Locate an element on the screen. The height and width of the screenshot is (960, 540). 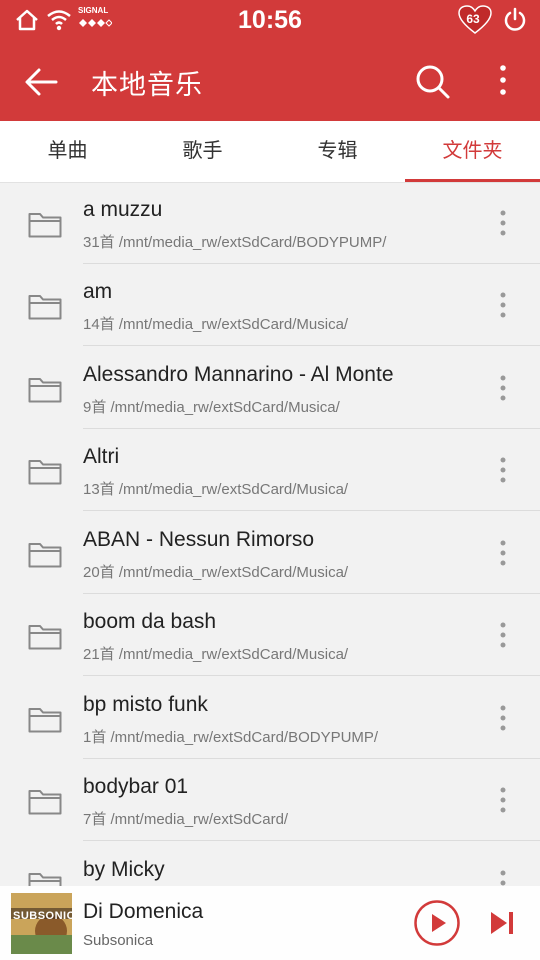
page-title: 本地音乐 is located at coordinates (147, 85).